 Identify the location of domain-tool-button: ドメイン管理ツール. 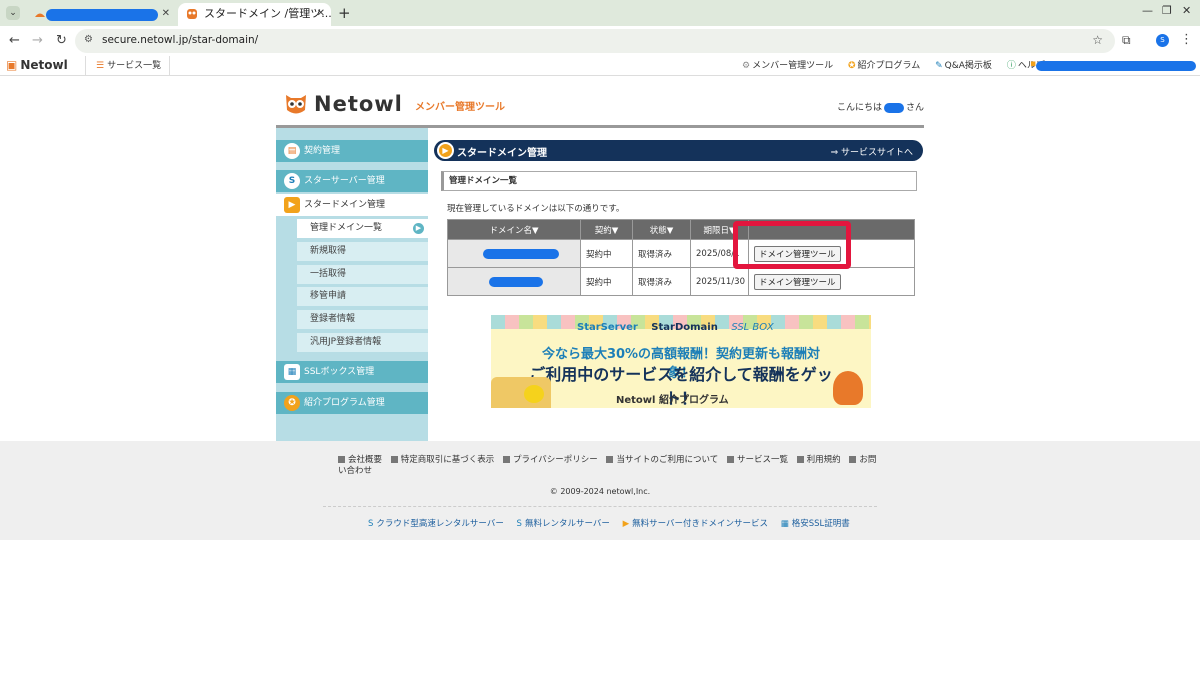
(797, 281).